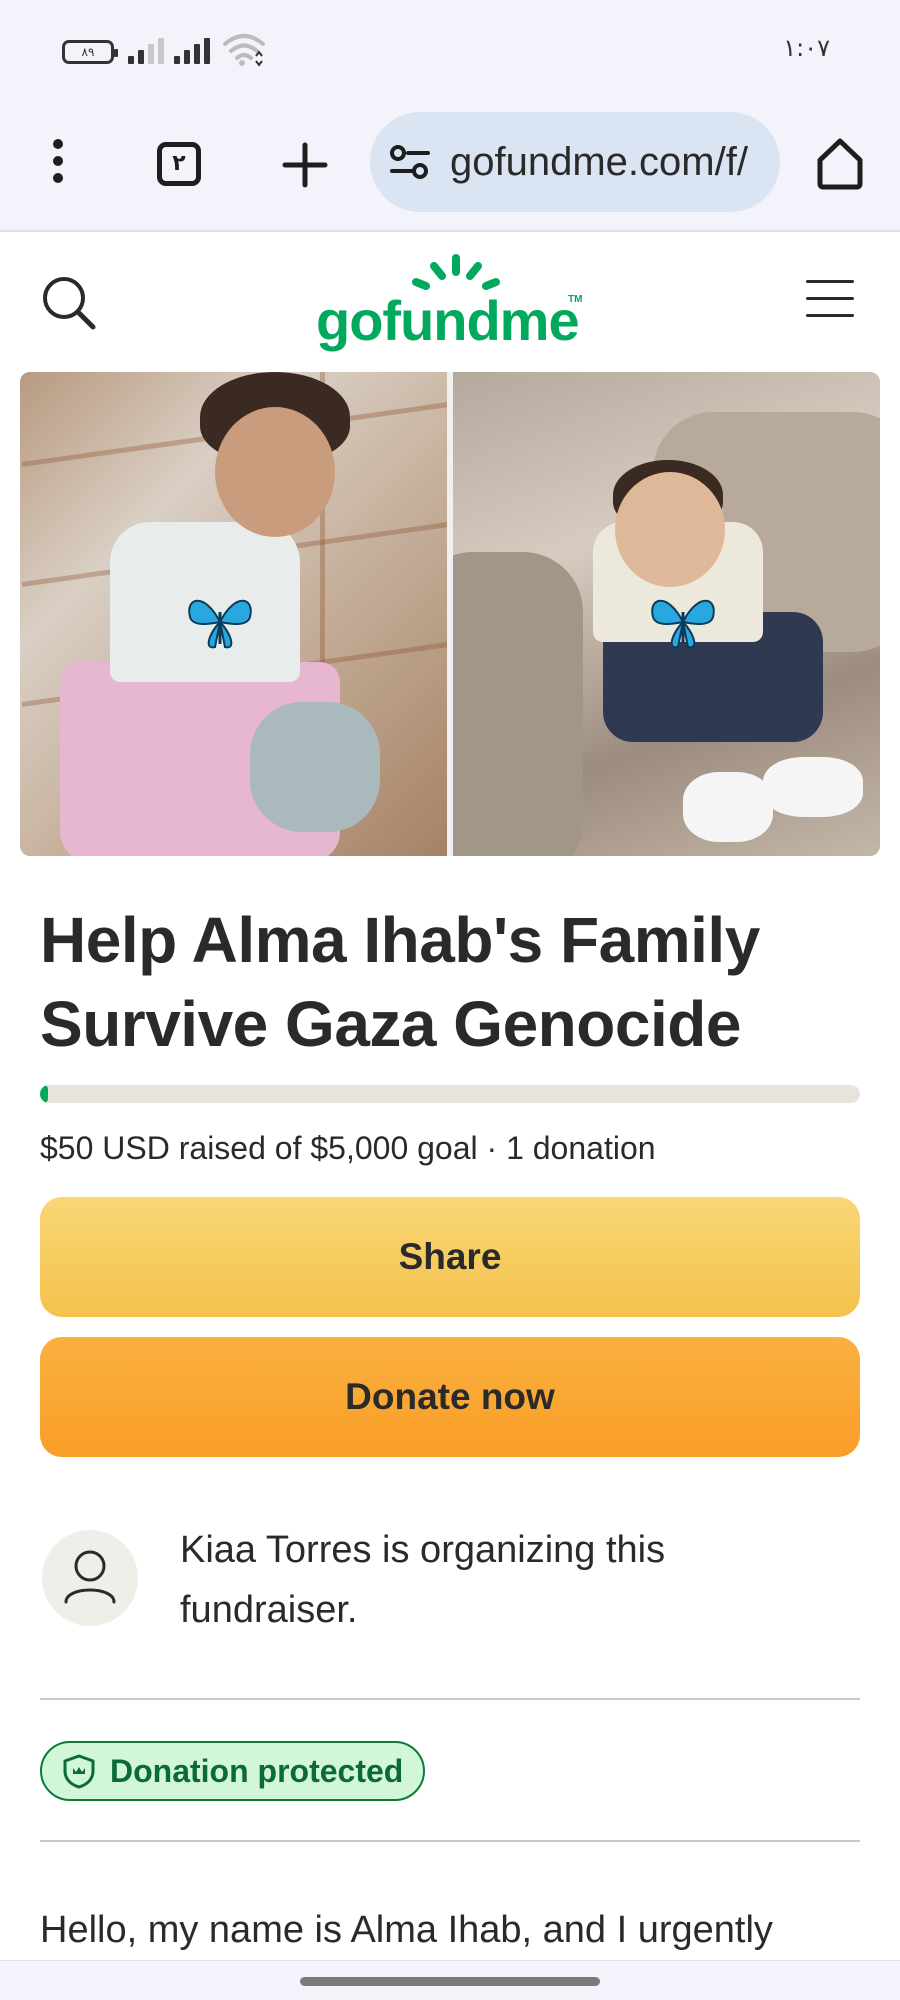  What do you see at coordinates (79, 1771) in the screenshot?
I see `shield-icon` at bounding box center [79, 1771].